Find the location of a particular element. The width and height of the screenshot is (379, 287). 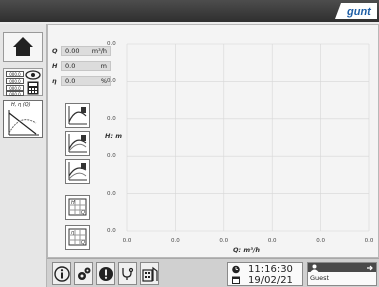

gears-icon is located at coordinates (83, 273).